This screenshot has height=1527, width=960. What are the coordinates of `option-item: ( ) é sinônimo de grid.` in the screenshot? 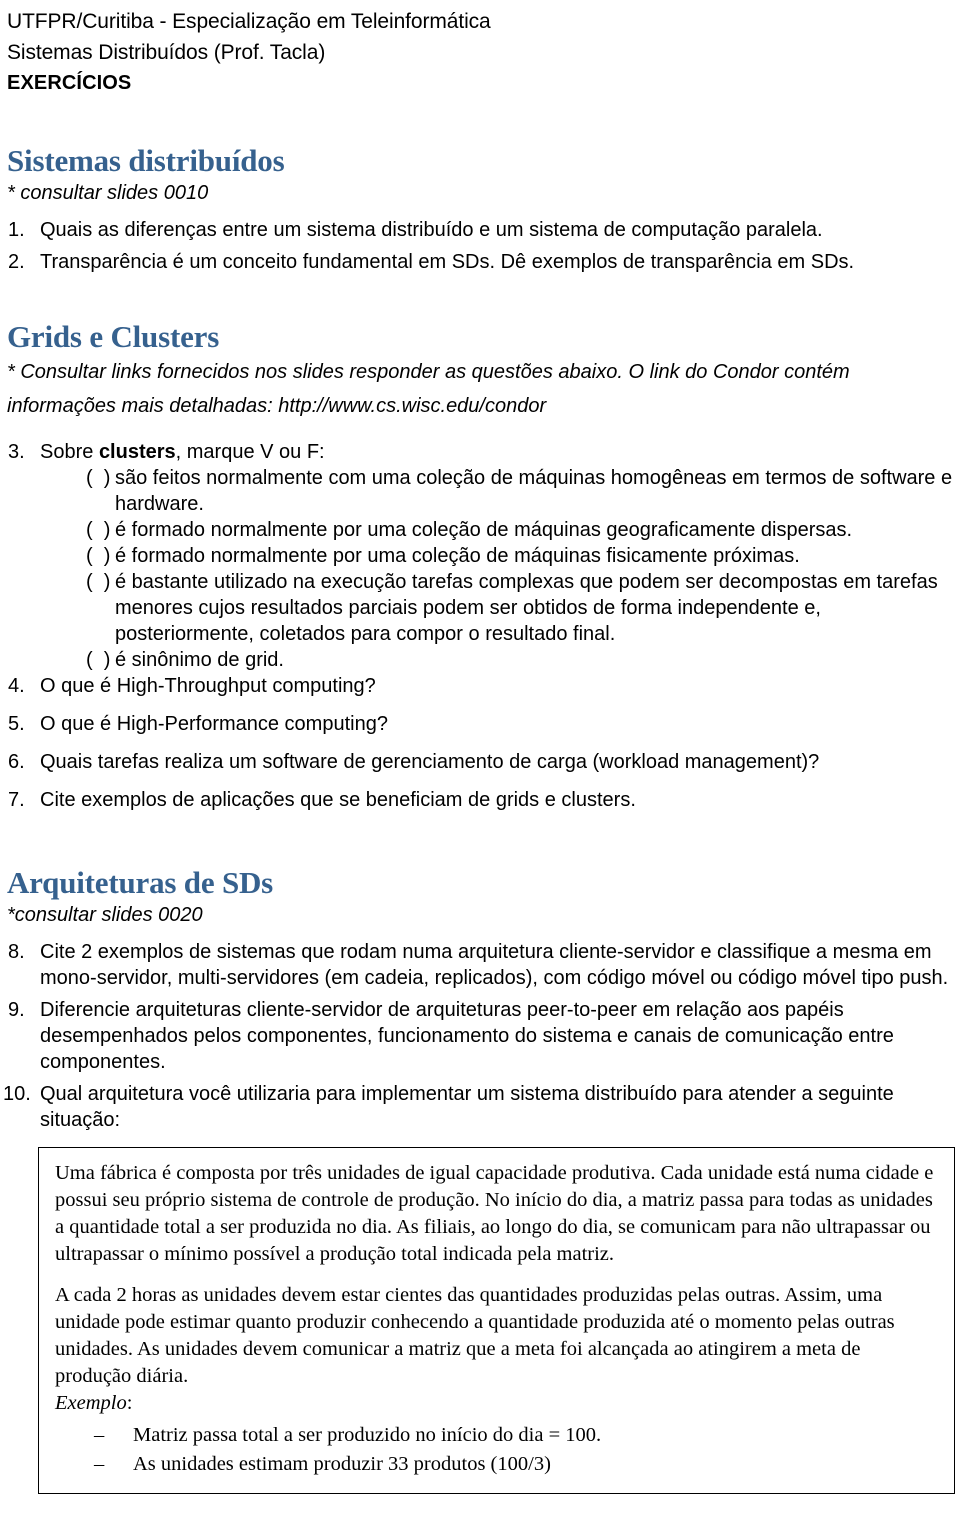 It's located at (500, 660).